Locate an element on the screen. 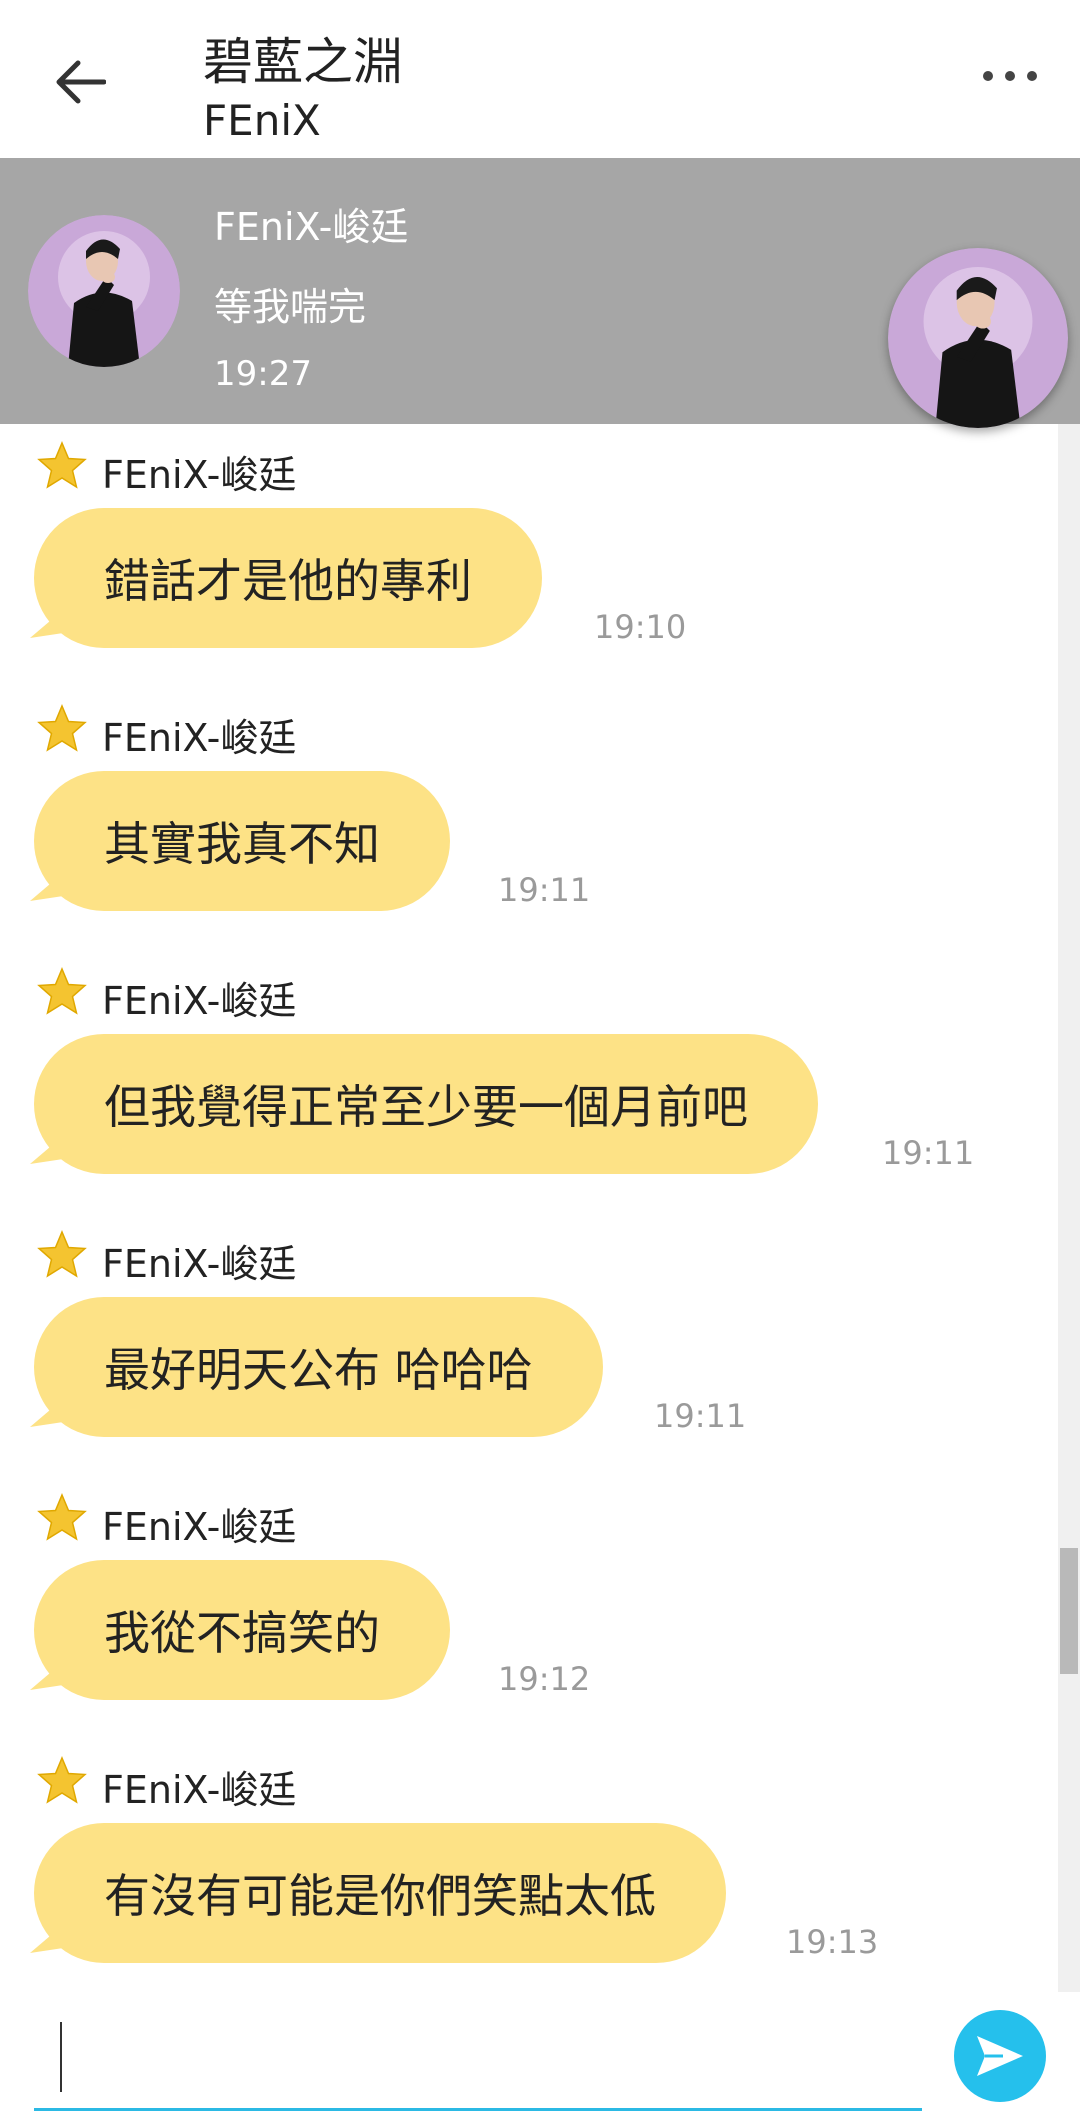 This screenshot has width=1080, height=2125. chat-title: 碧藍之淵 is located at coordinates (303, 62).